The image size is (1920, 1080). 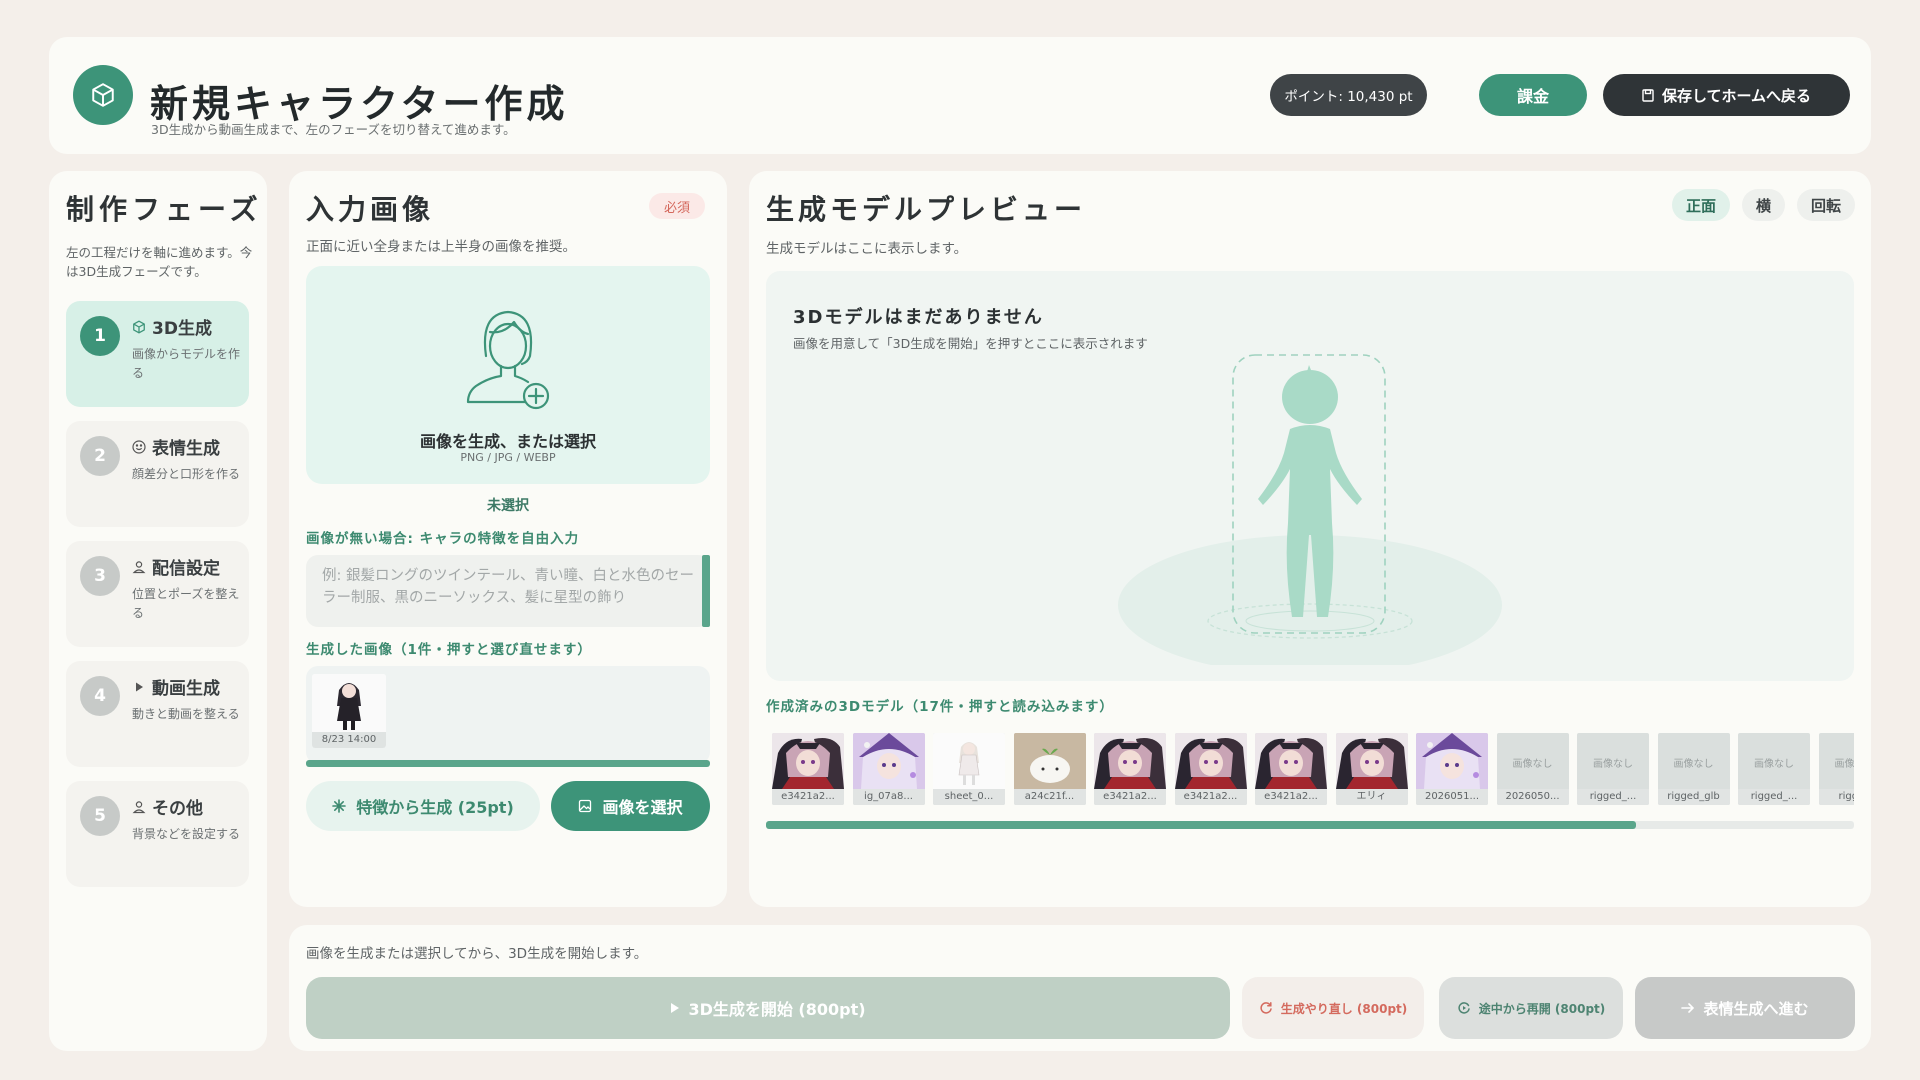 I want to click on phase-name-row: その他, so click(x=167, y=806).